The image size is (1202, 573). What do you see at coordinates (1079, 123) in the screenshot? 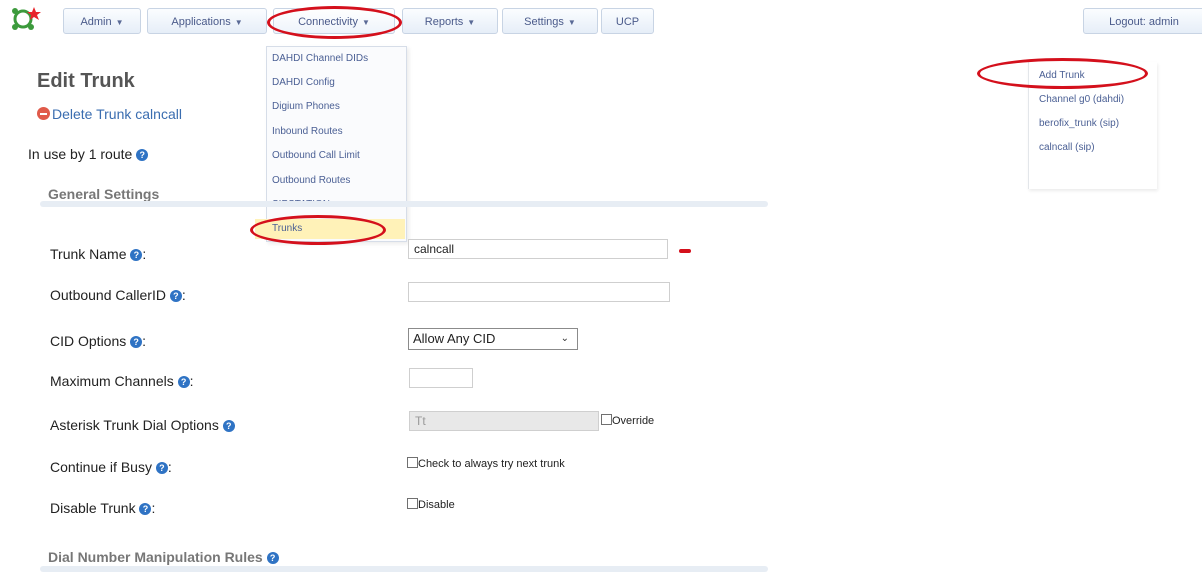
I see `trunk-list-item: berofix_trunk (sip)` at bounding box center [1079, 123].